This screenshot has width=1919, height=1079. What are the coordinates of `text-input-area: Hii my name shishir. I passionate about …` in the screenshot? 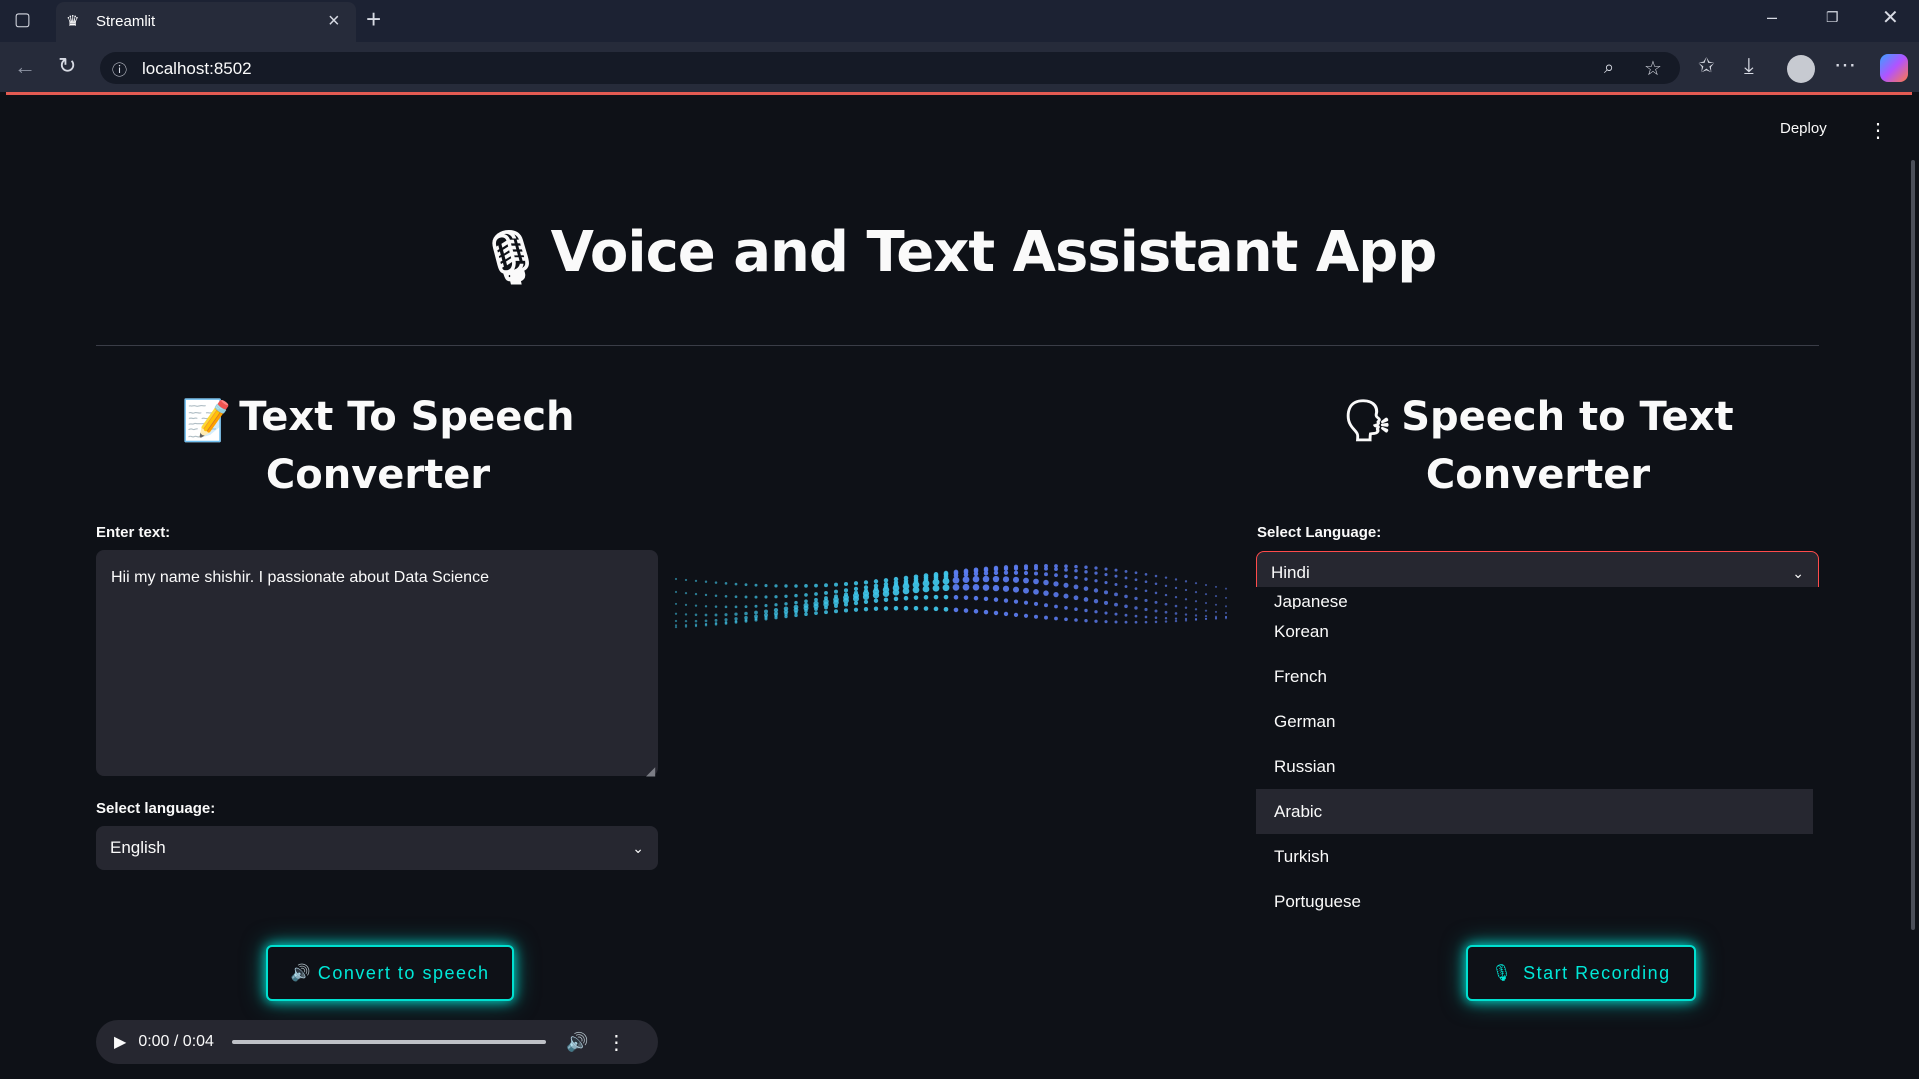 It's located at (377, 663).